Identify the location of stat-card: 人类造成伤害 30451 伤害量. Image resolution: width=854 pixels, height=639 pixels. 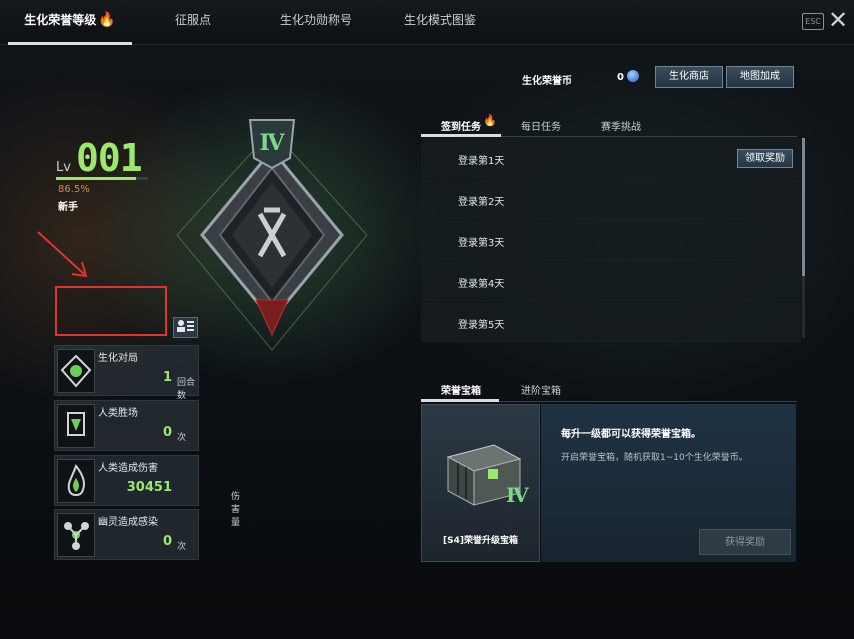
(147, 491).